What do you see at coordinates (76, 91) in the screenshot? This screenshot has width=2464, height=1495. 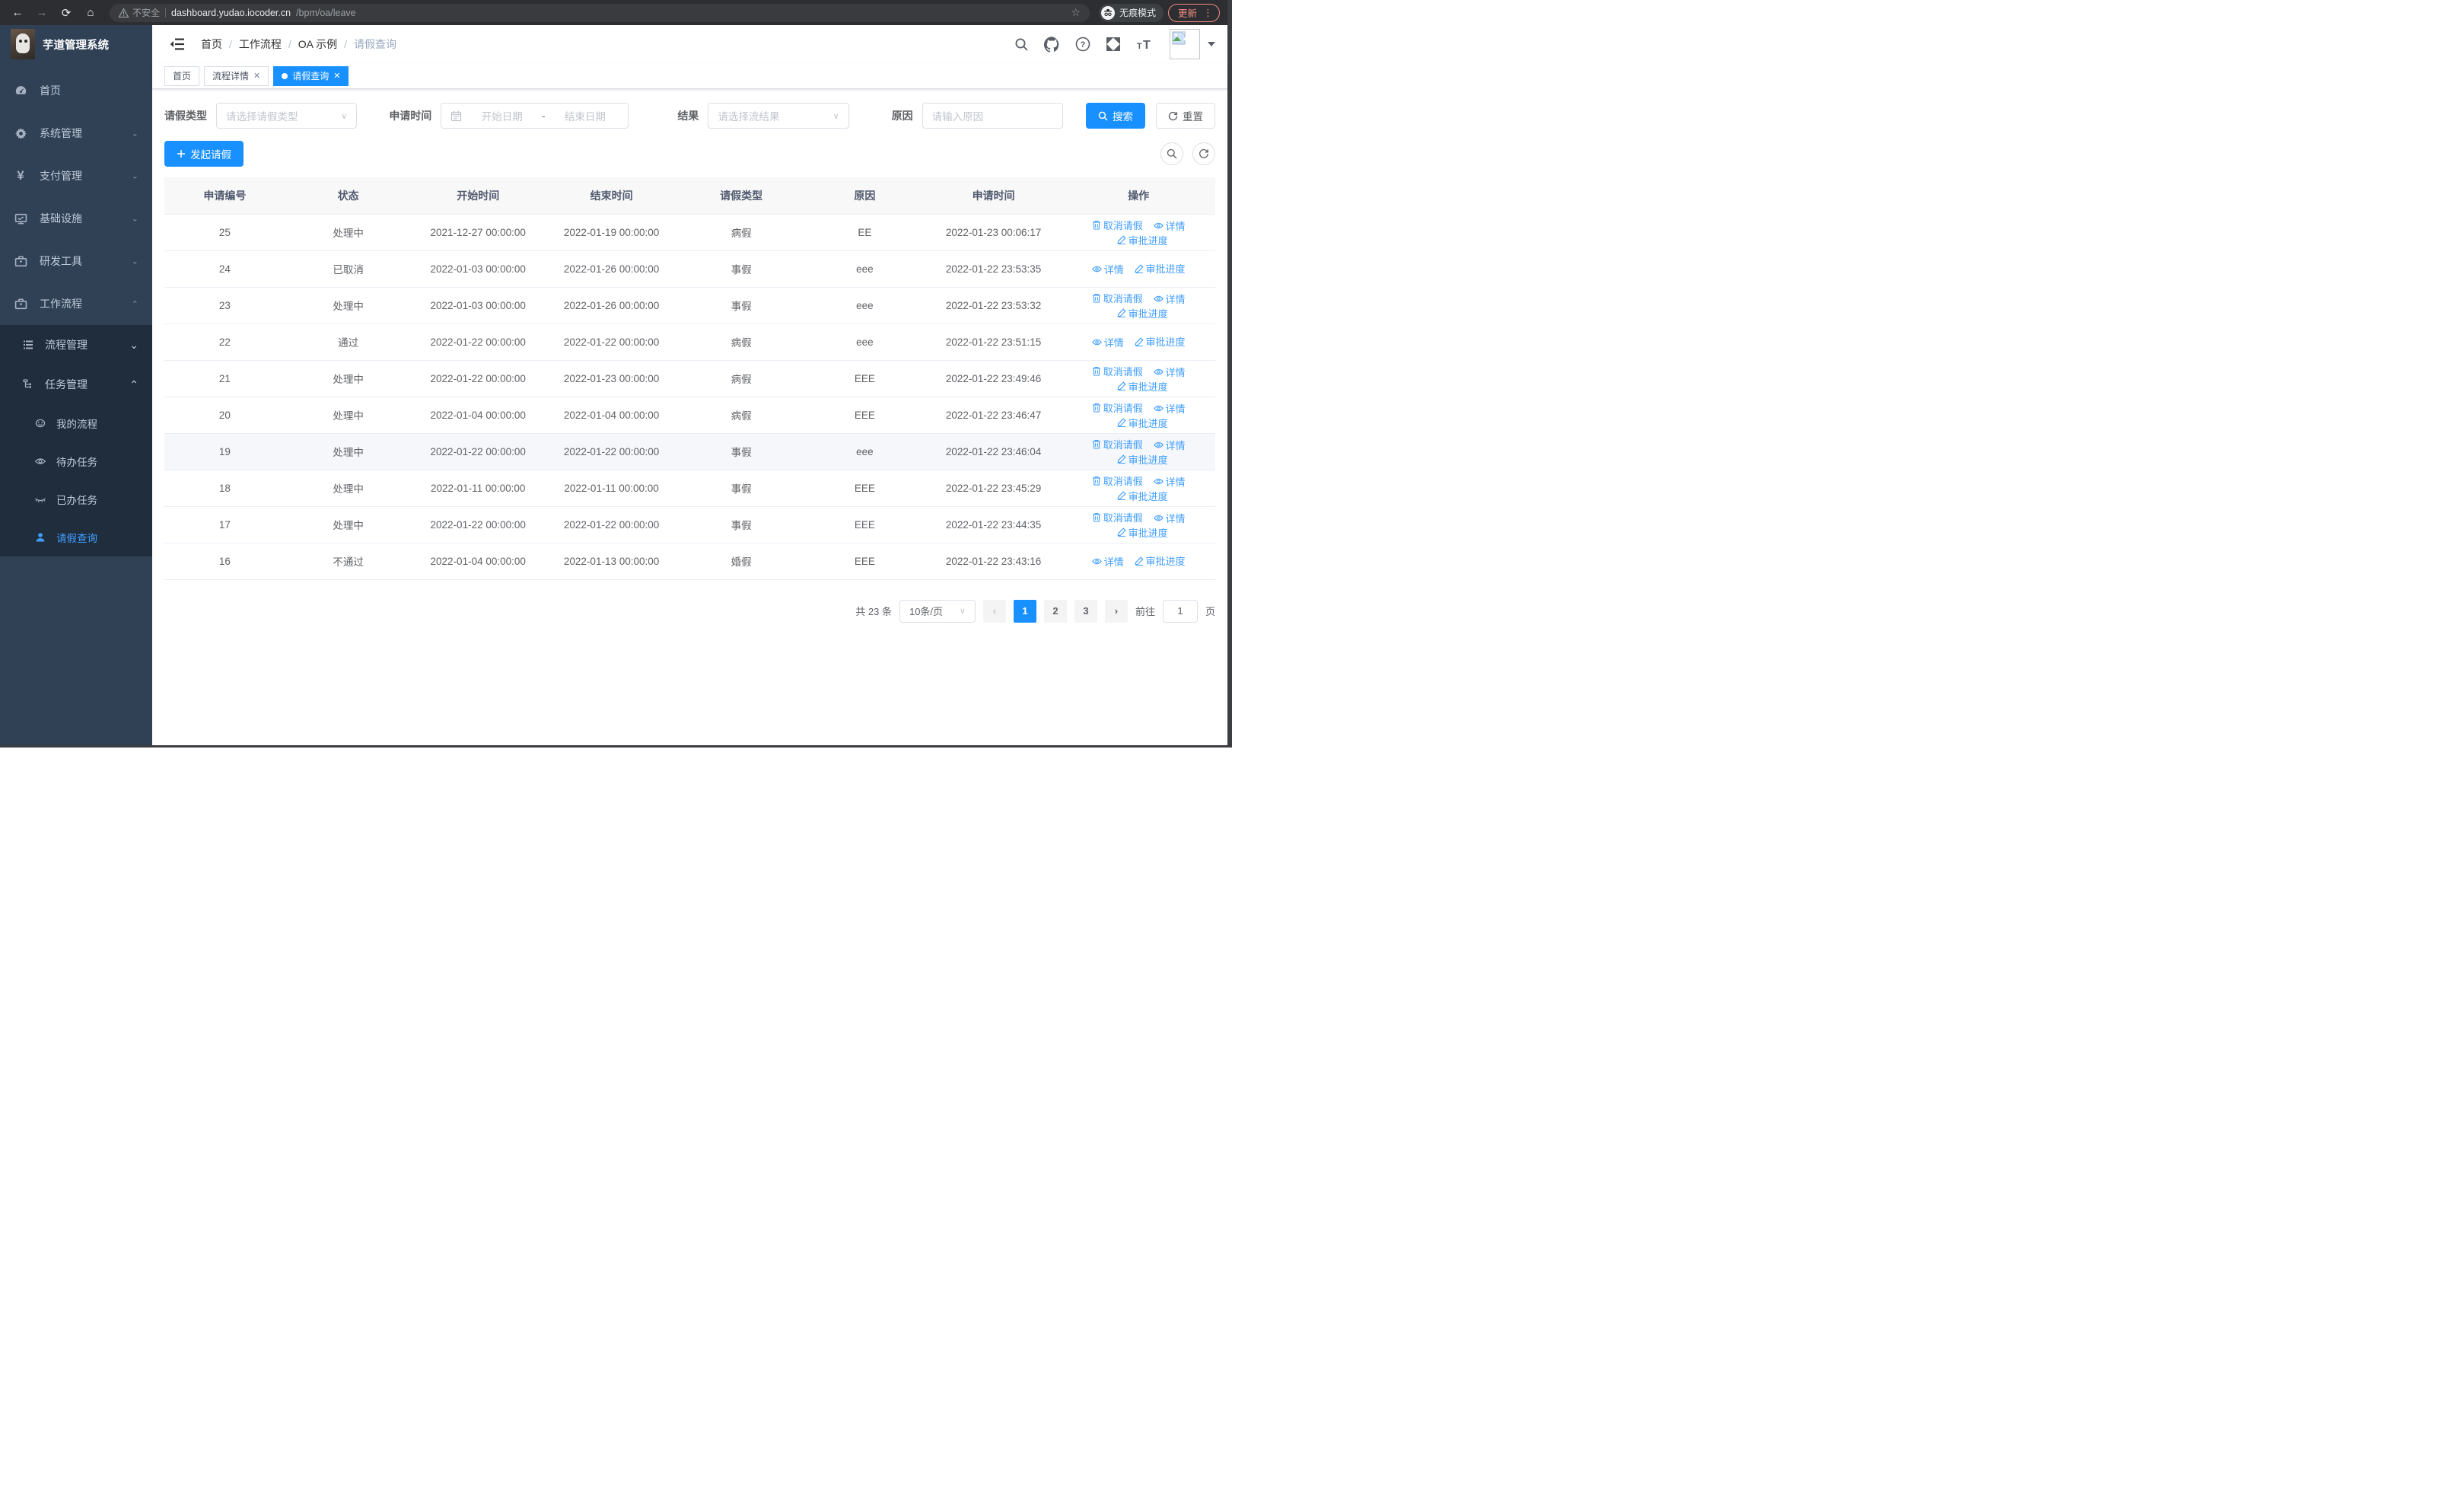 I see `sidebar-item-home: 首页` at bounding box center [76, 91].